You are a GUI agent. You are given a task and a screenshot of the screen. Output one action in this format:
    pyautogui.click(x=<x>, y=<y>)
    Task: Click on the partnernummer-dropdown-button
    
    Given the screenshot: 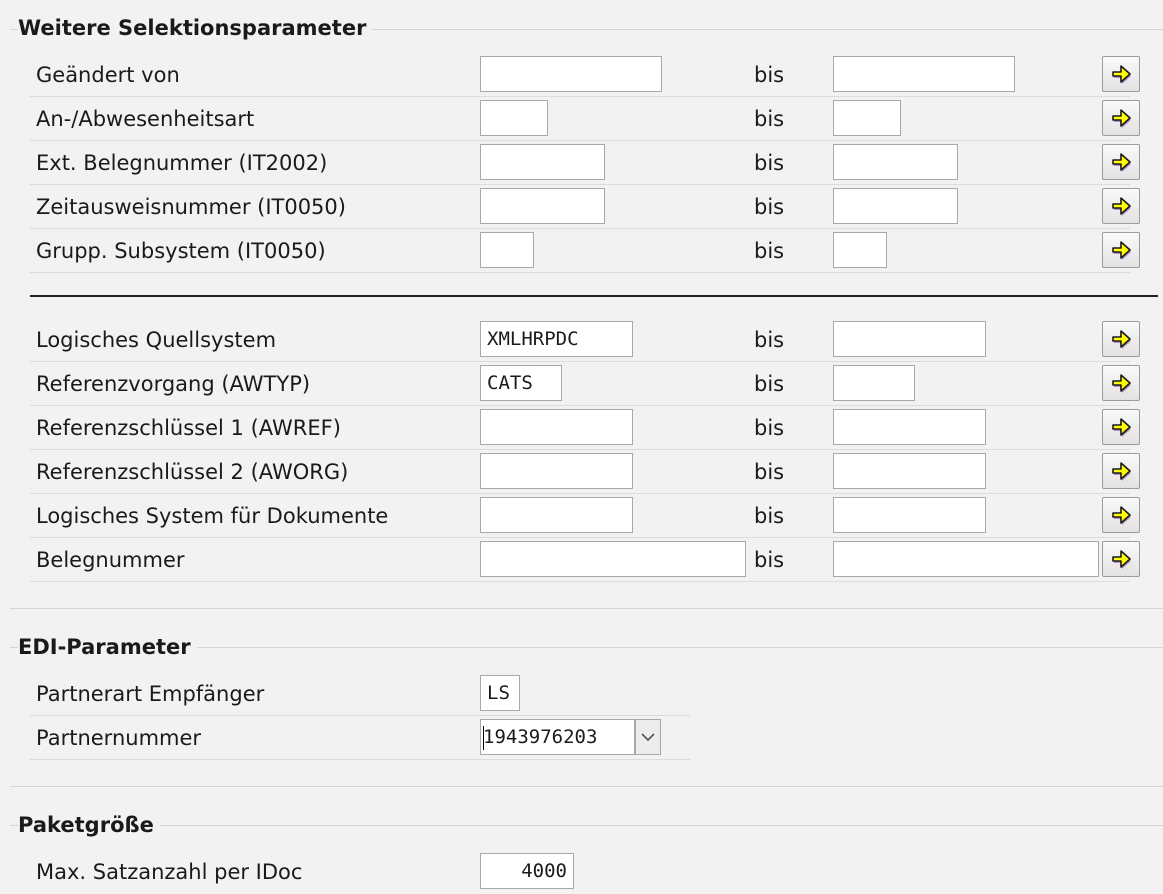 What is the action you would take?
    pyautogui.click(x=648, y=737)
    